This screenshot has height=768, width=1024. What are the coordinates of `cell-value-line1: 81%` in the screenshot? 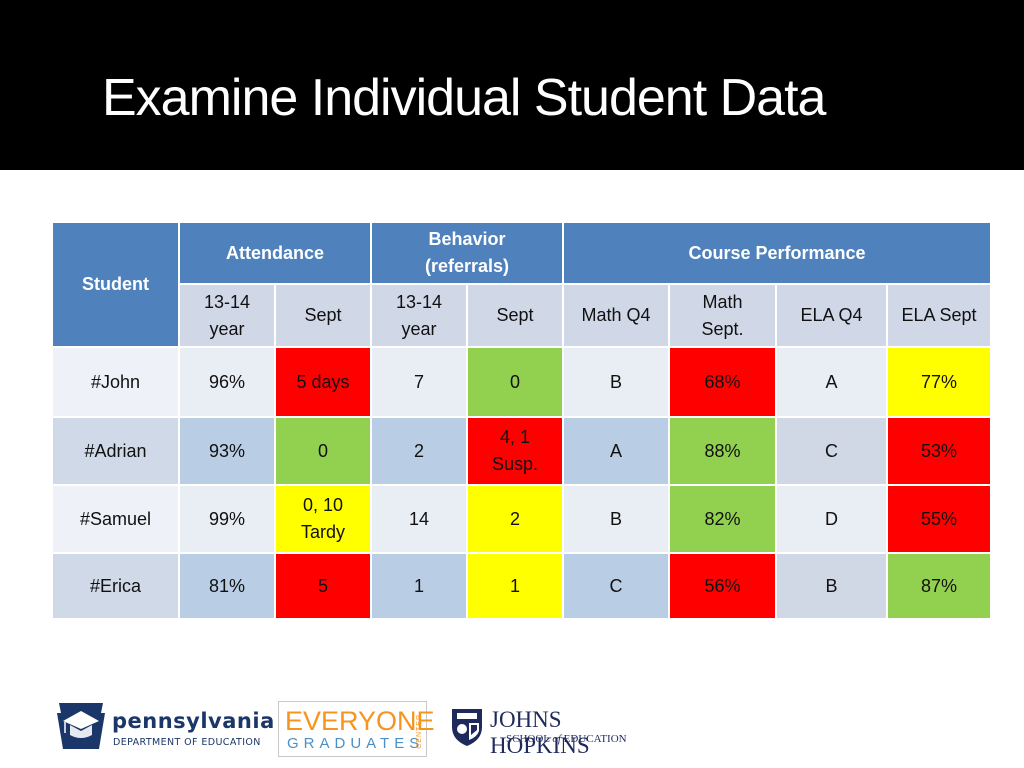 It's located at (227, 585).